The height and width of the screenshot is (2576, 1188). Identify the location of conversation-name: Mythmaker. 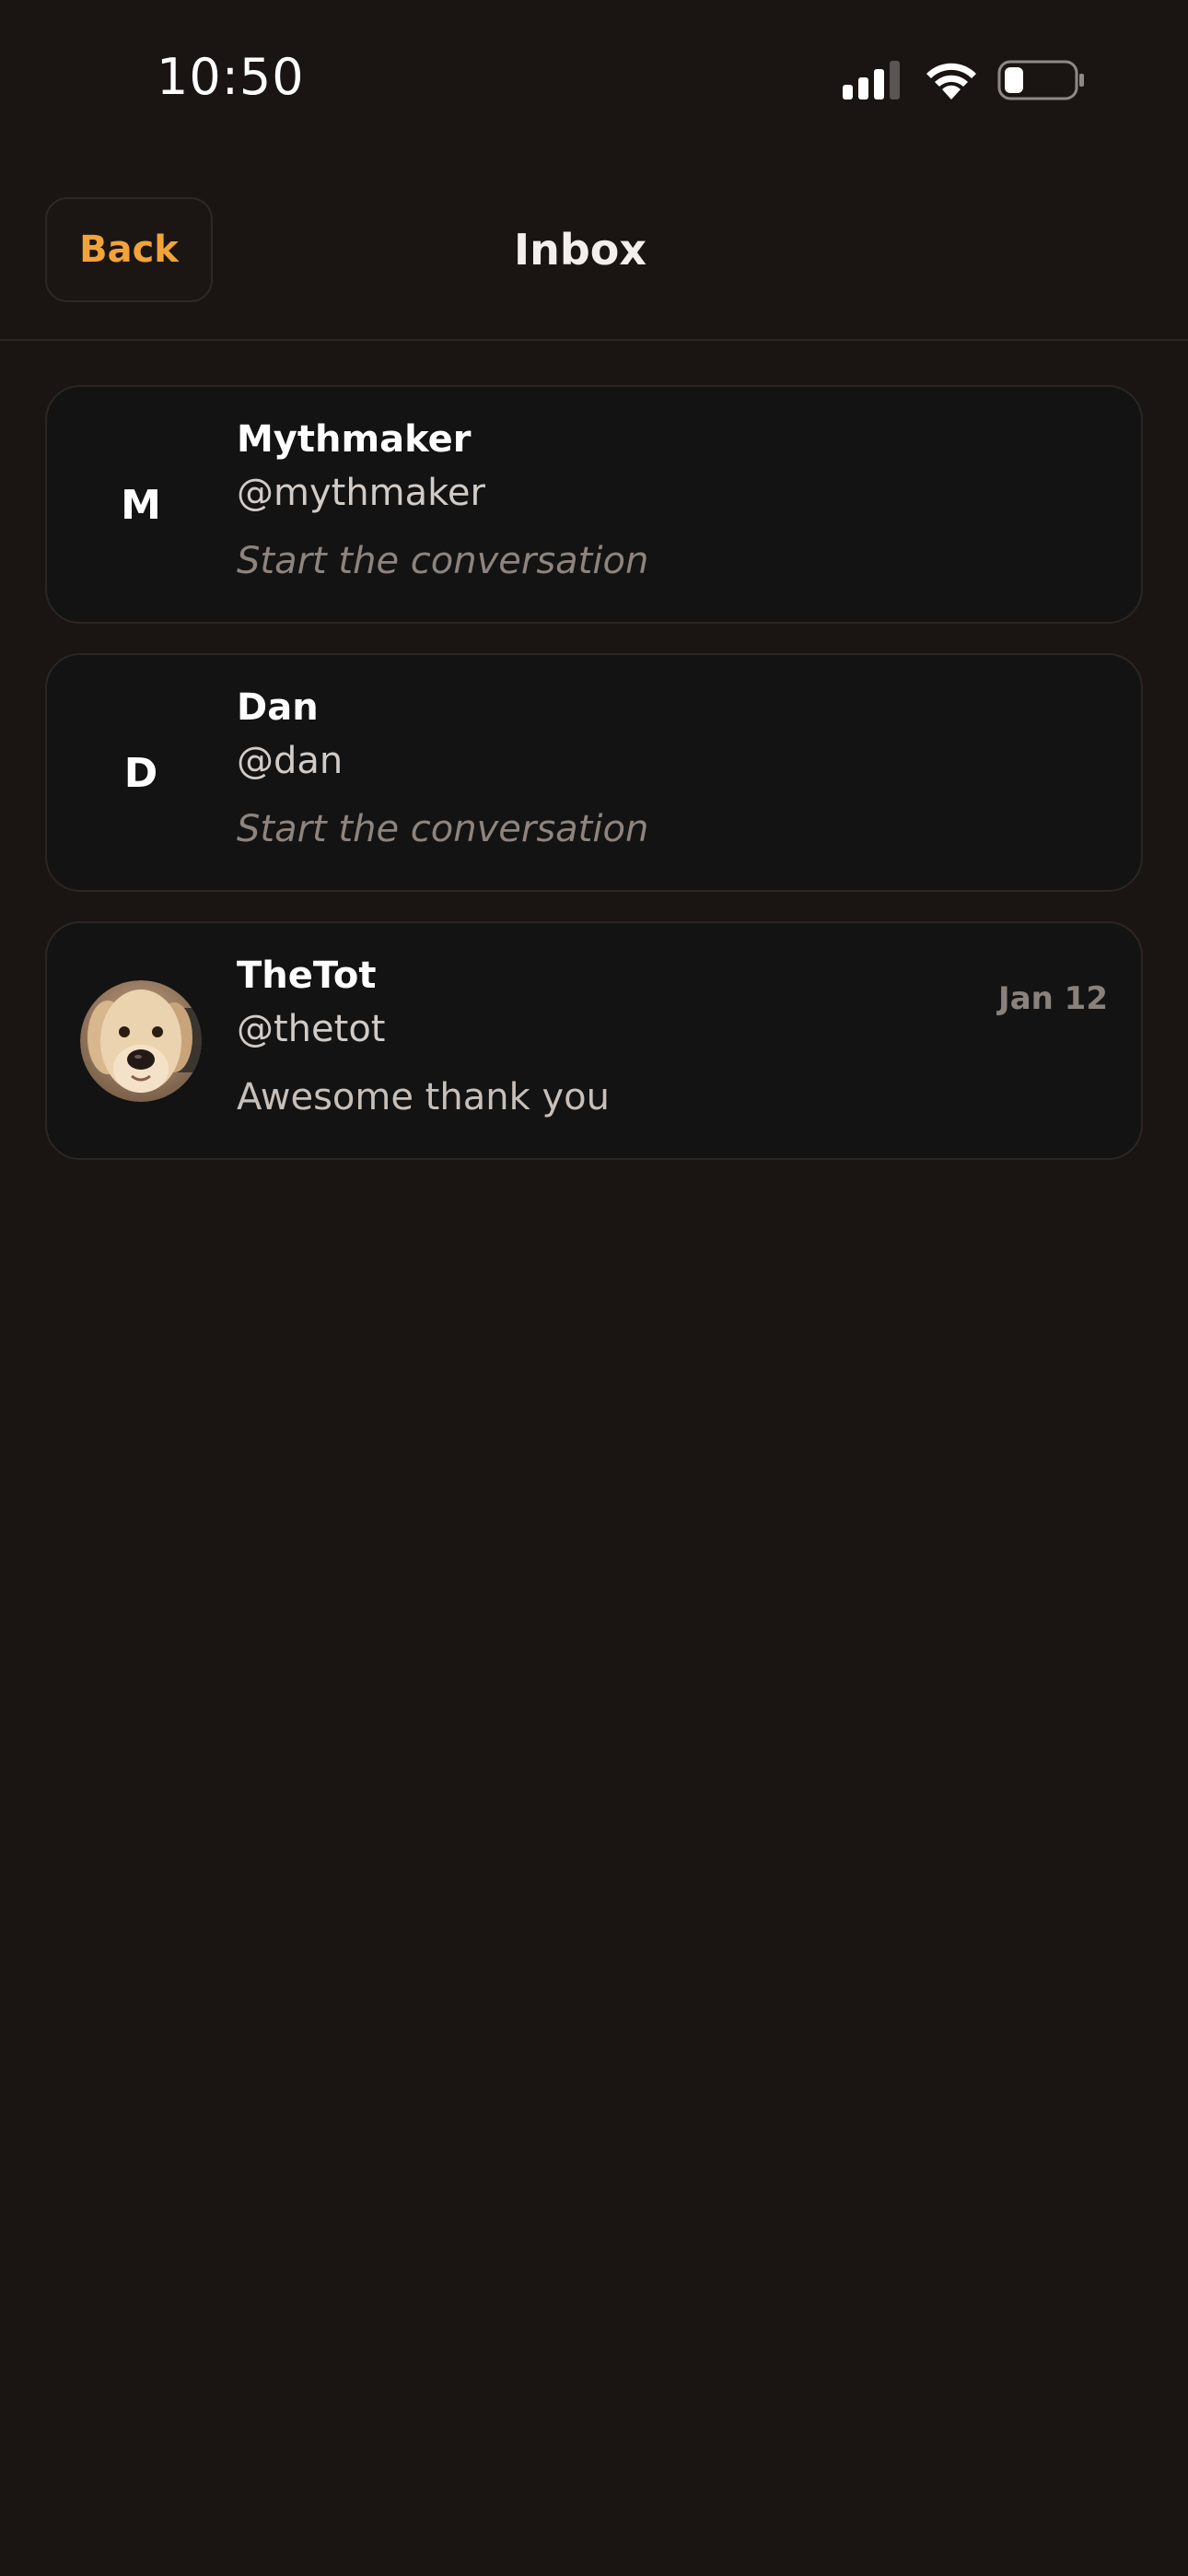
(354, 439).